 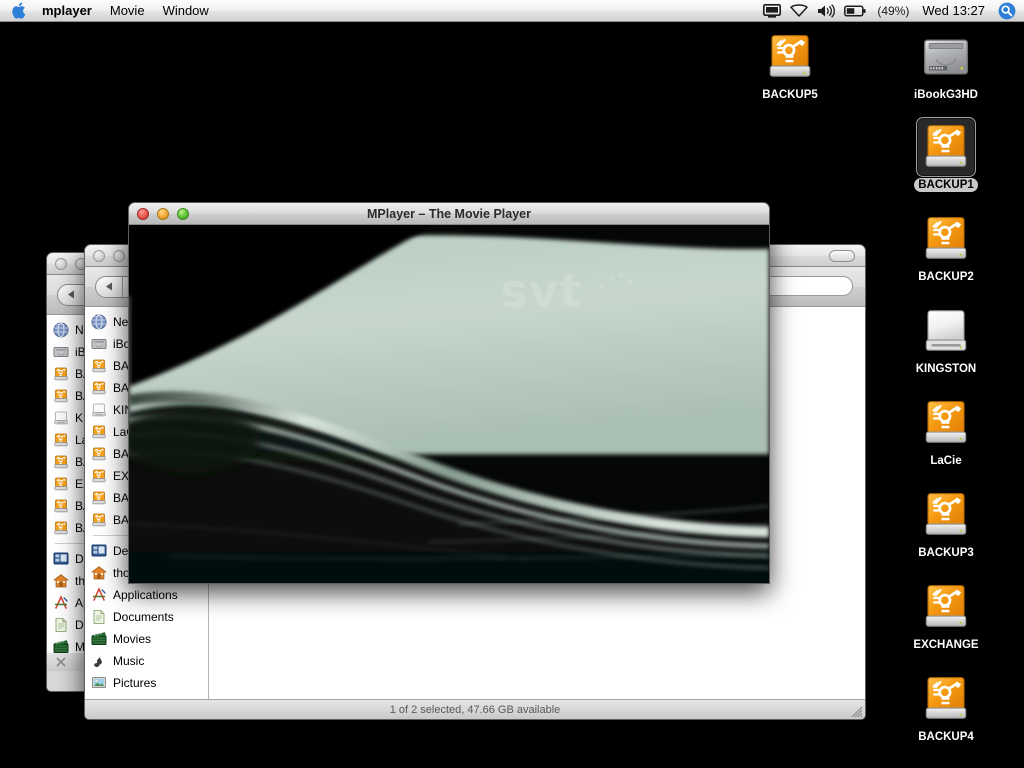 What do you see at coordinates (855, 10) in the screenshot?
I see `battery-icon` at bounding box center [855, 10].